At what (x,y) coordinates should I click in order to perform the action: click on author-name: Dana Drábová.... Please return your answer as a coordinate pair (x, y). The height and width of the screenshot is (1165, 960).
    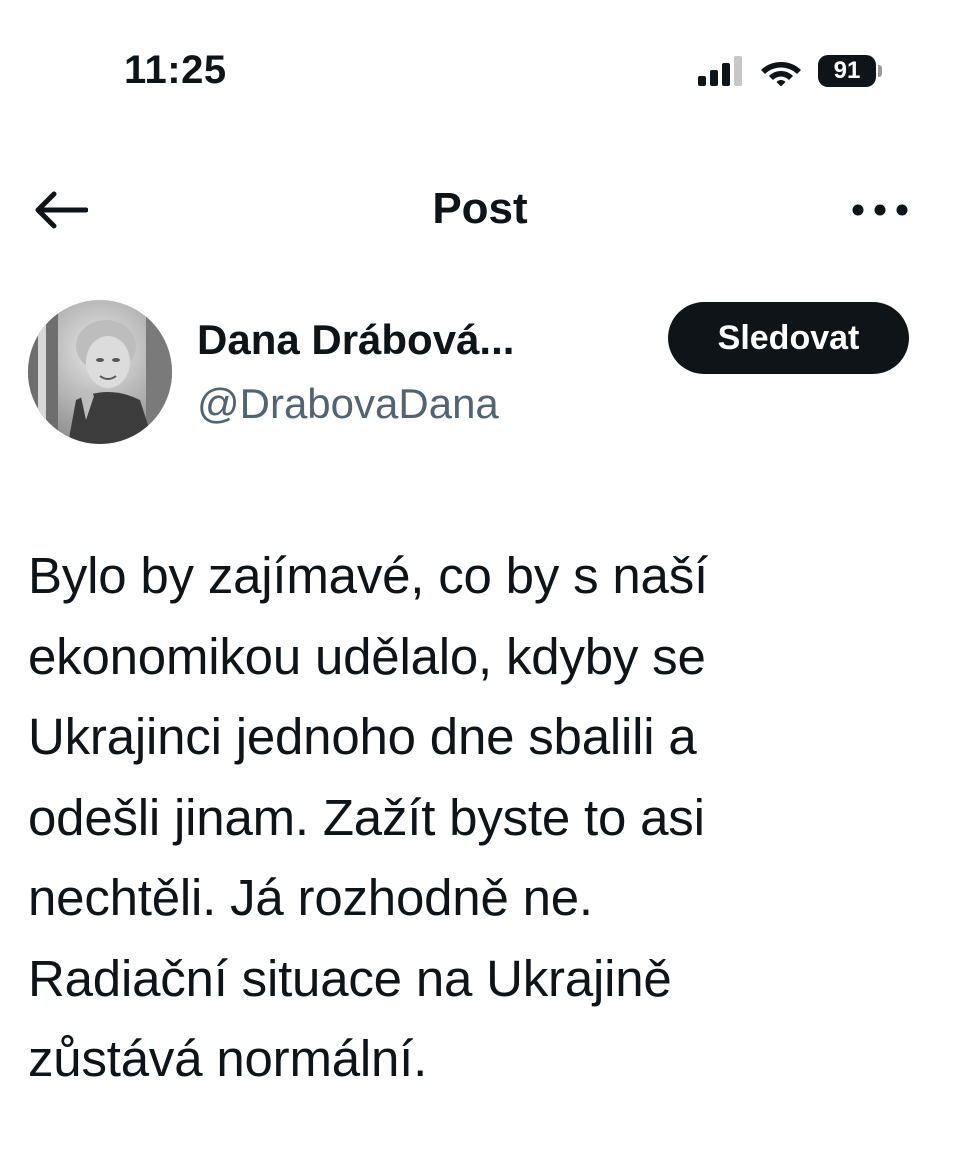
    Looking at the image, I should click on (355, 340).